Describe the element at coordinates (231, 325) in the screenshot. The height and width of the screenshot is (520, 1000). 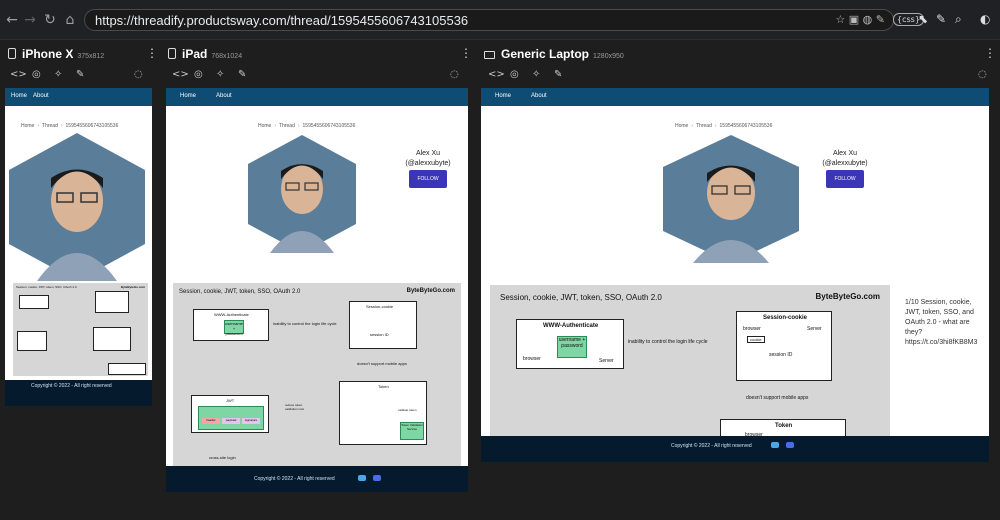
I see `www-authenticate-box: WWW-Authenticate username + password` at that location.